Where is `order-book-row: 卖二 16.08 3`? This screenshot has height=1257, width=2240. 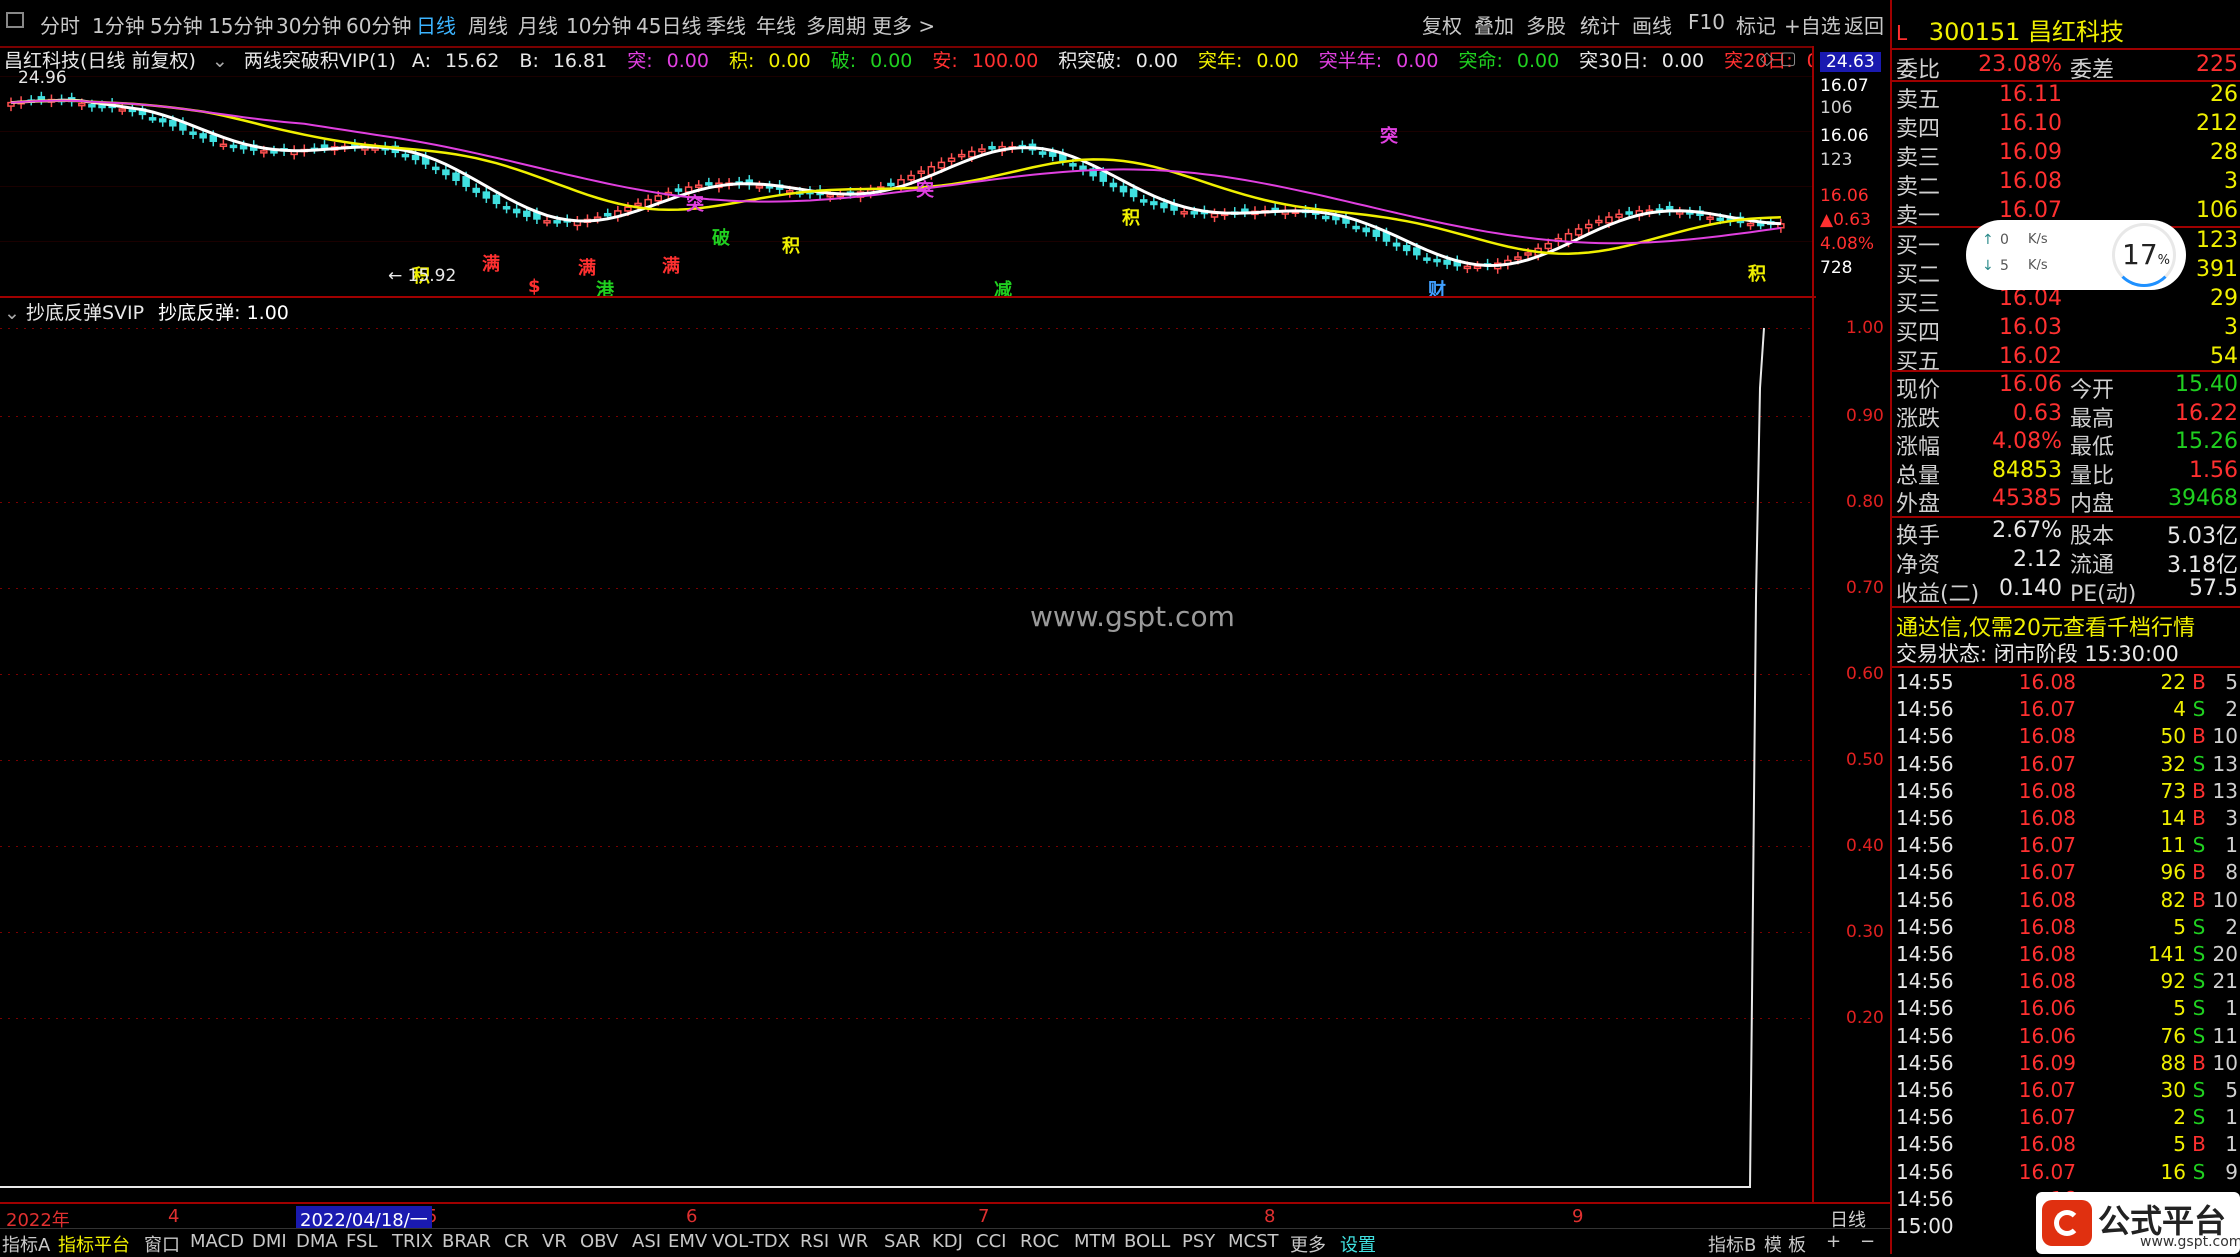
order-book-row: 卖二 16.08 3 is located at coordinates (2067, 184).